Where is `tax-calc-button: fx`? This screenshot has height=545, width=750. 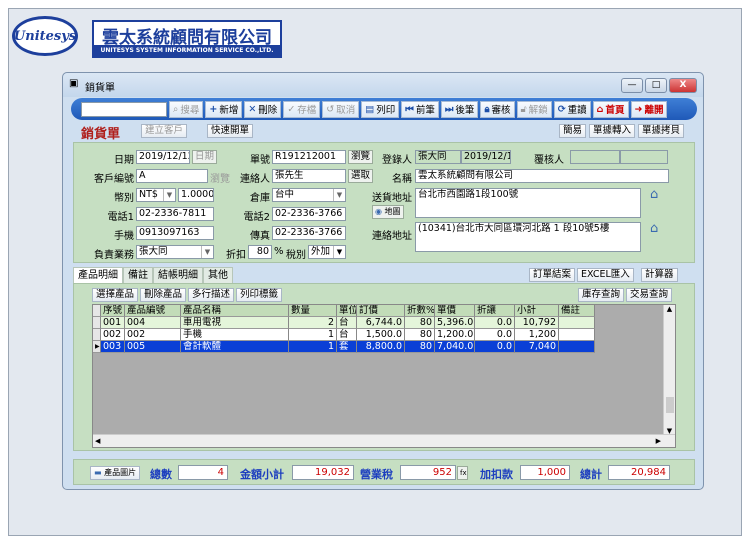 tax-calc-button: fx is located at coordinates (462, 473).